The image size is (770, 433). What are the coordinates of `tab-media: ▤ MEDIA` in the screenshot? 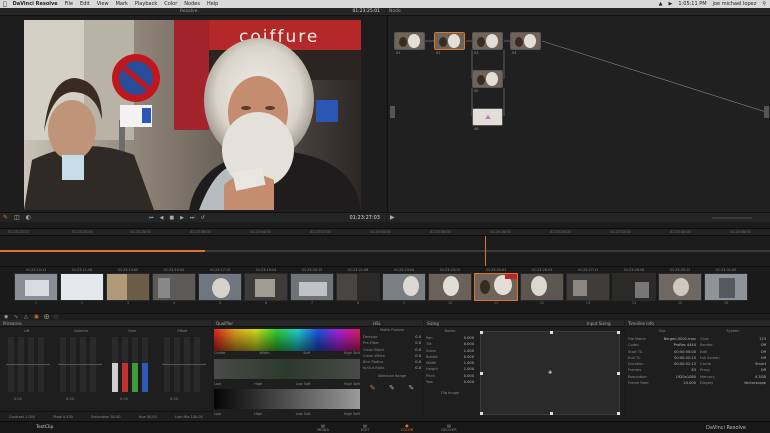 It's located at (323, 428).